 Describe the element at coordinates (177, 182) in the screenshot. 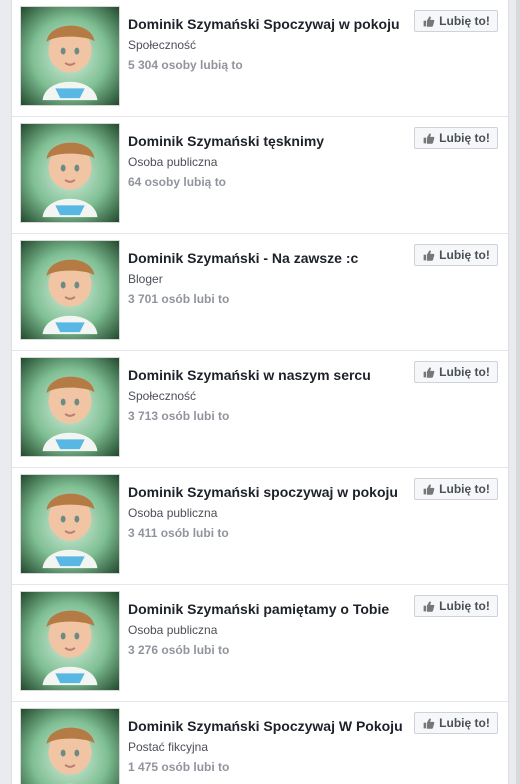

I see `like-count: 64 osoby lubią to` at that location.